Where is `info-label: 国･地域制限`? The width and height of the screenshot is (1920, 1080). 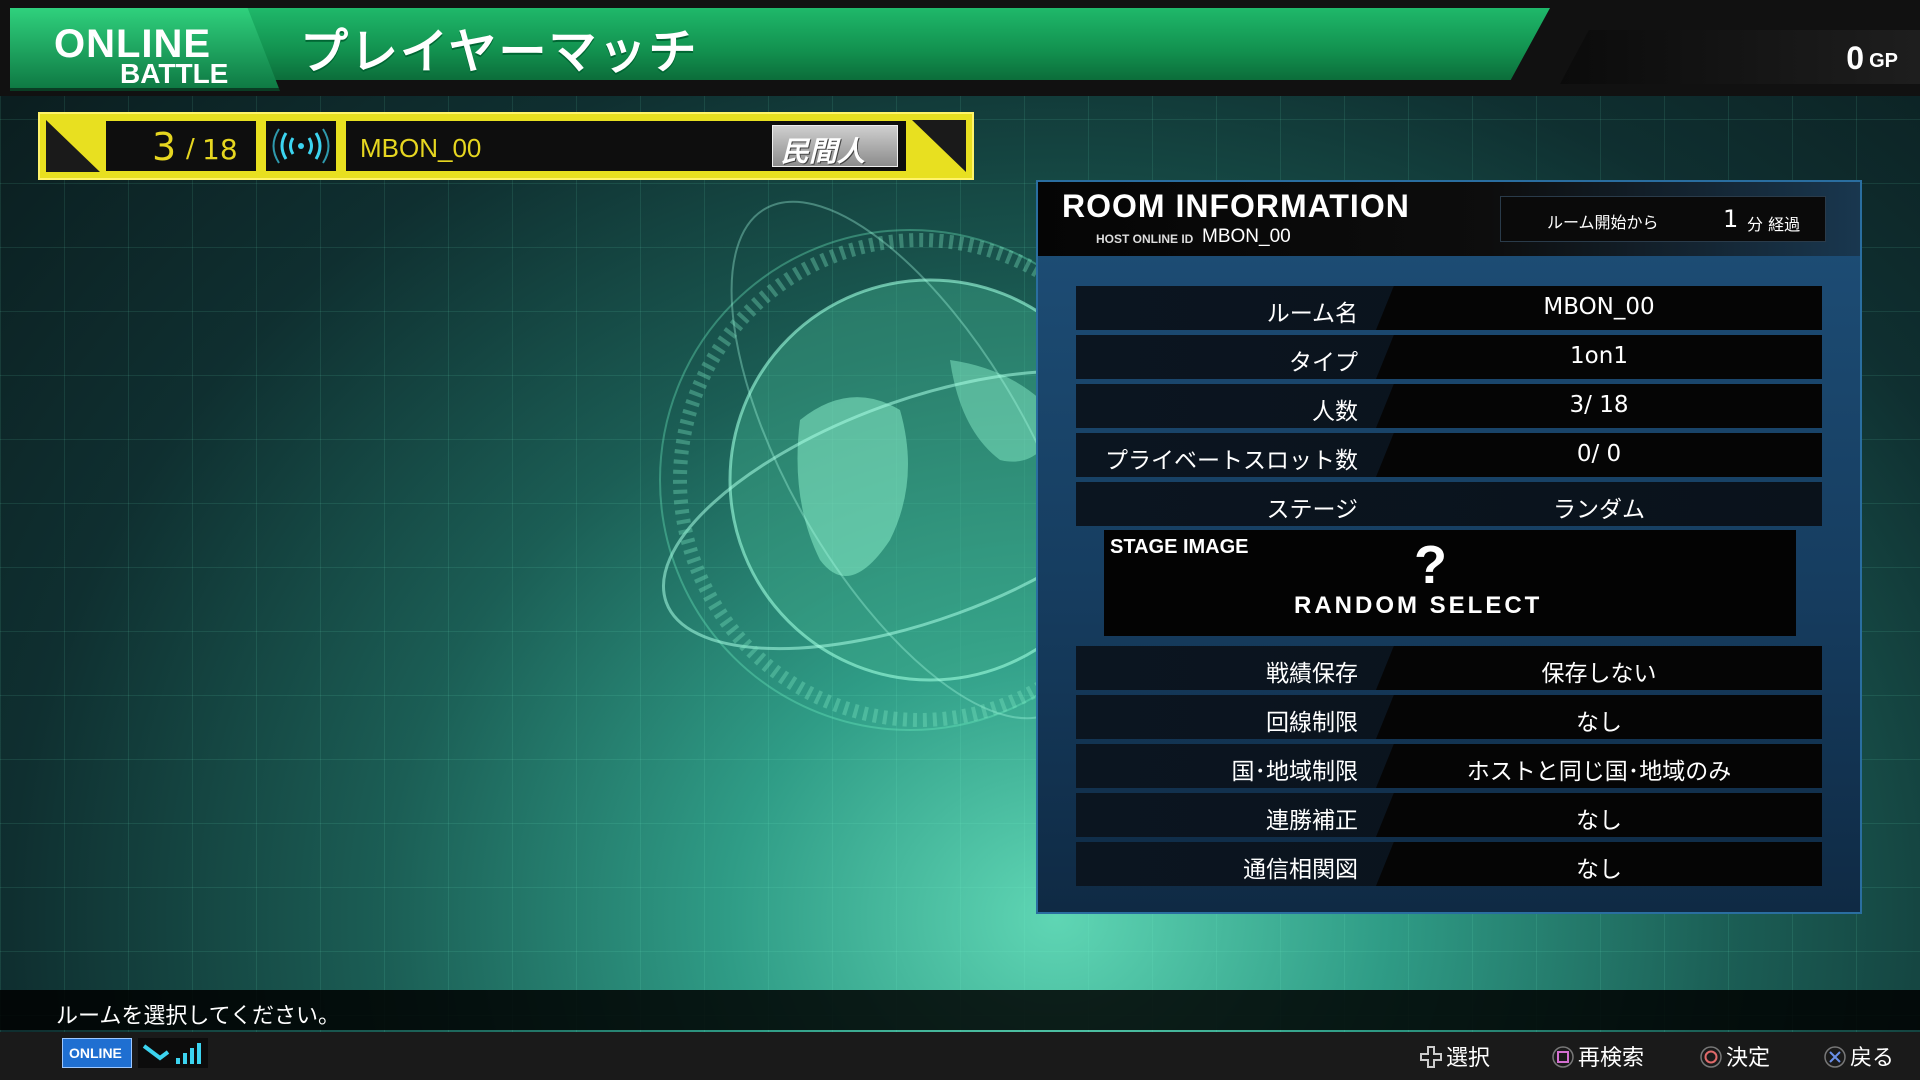
info-label: 国･地域制限 is located at coordinates (1295, 772).